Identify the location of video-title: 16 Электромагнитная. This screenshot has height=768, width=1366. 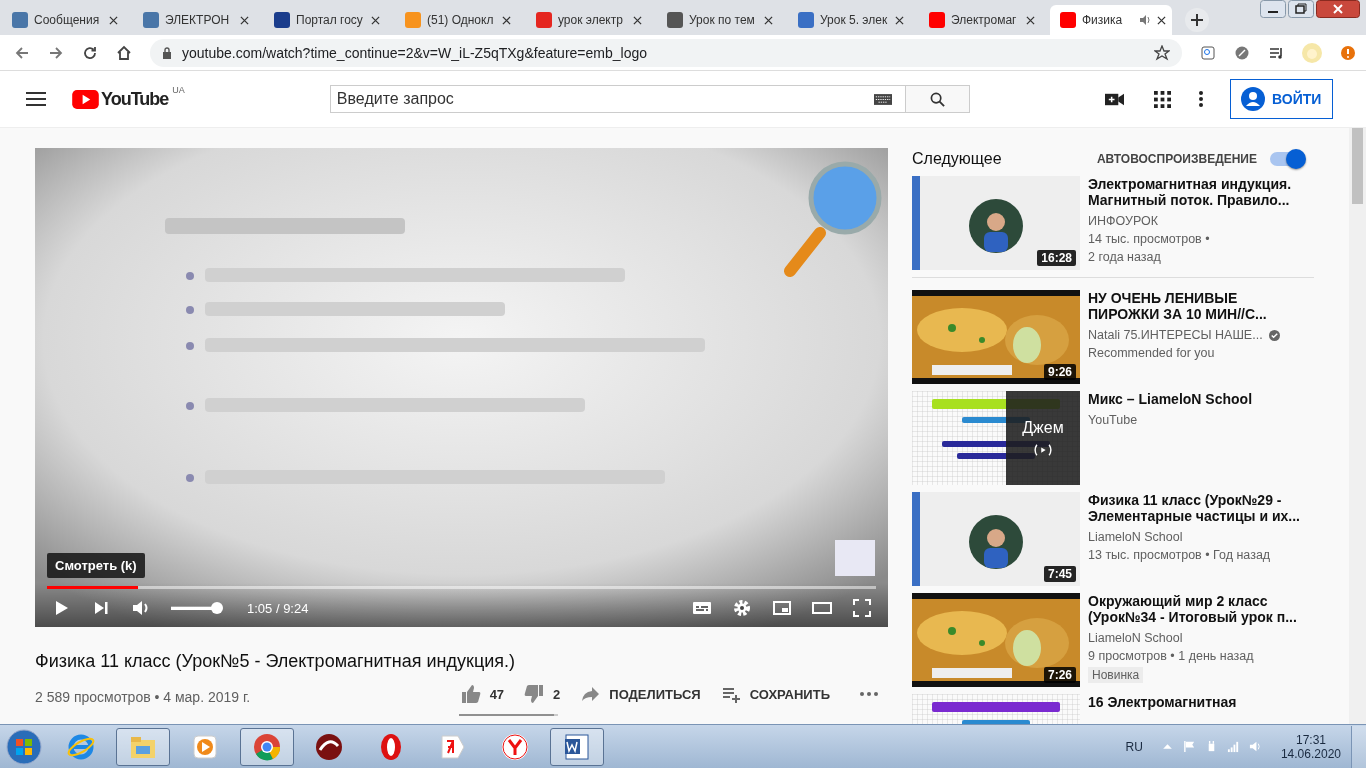
(1198, 702).